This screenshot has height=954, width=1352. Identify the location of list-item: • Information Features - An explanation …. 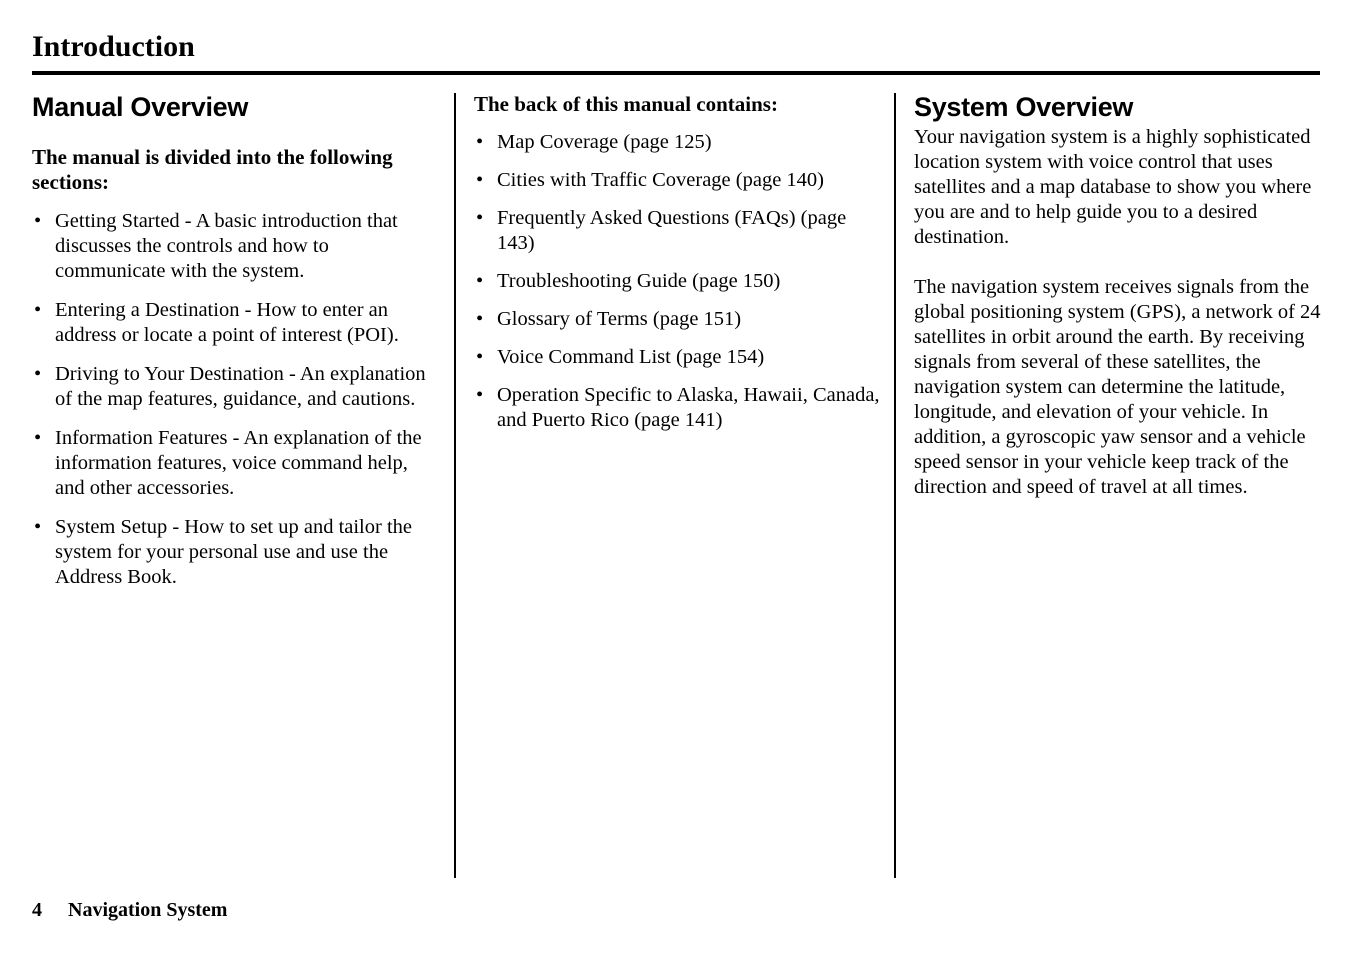
(236, 463).